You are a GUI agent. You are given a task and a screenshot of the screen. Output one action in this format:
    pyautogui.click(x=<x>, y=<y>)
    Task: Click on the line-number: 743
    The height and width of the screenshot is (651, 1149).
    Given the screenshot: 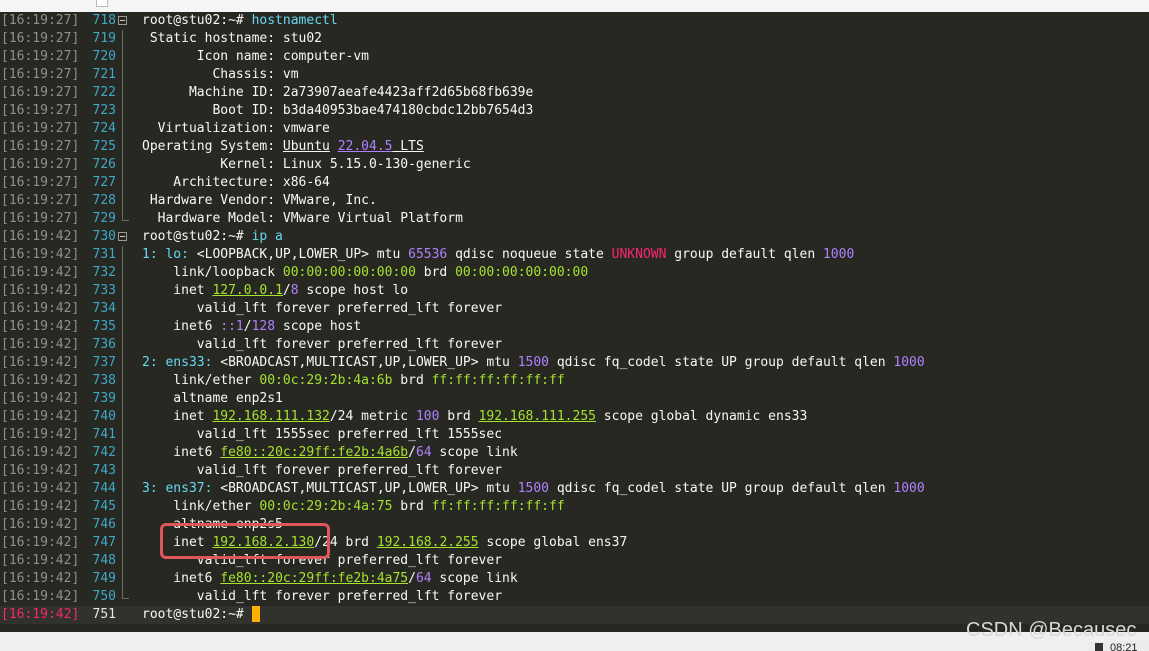 What is the action you would take?
    pyautogui.click(x=104, y=470)
    